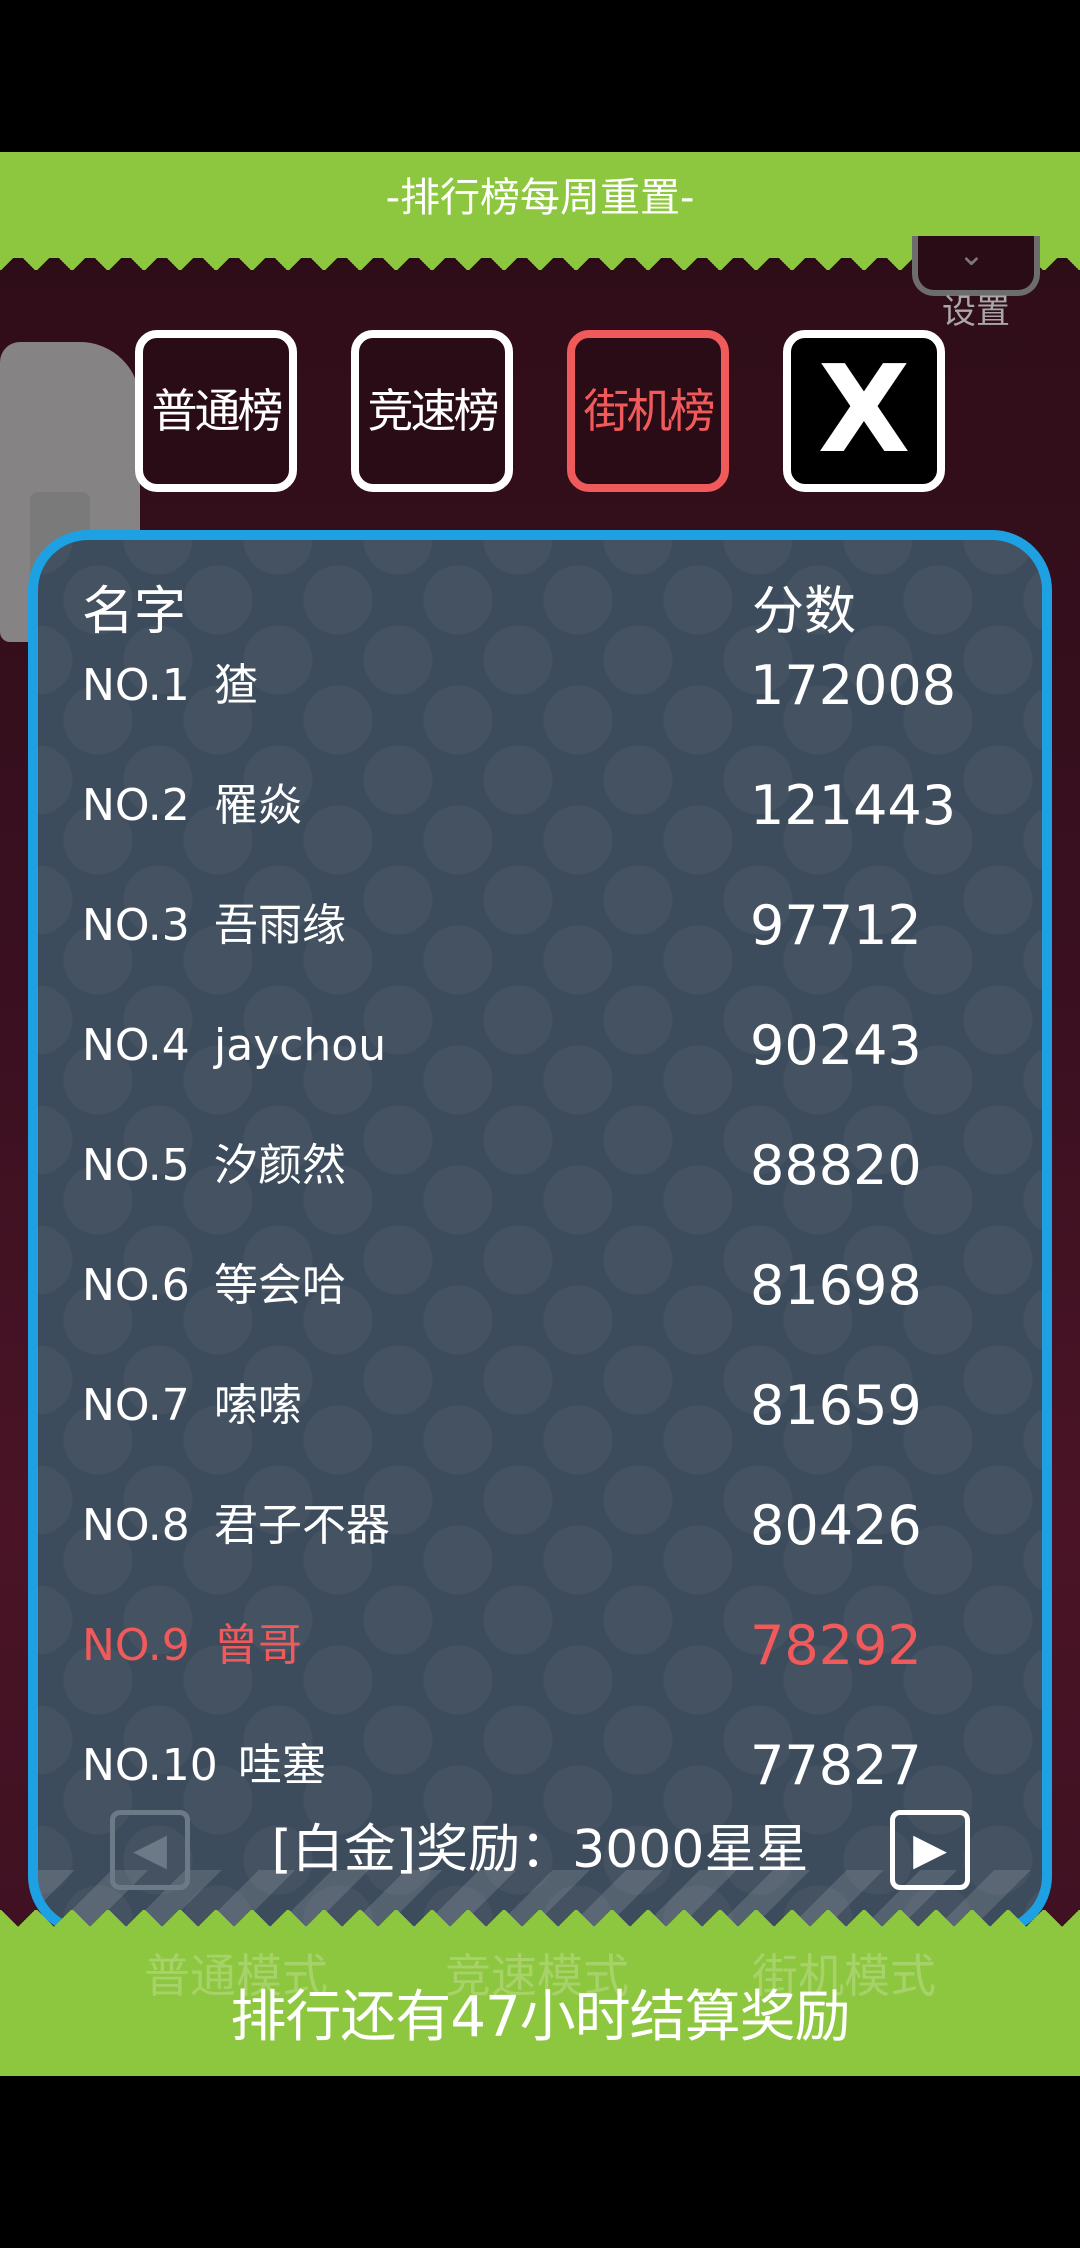 Image resolution: width=1080 pixels, height=2248 pixels. What do you see at coordinates (836, 1765) in the screenshot?
I see `row-score: 77827` at bounding box center [836, 1765].